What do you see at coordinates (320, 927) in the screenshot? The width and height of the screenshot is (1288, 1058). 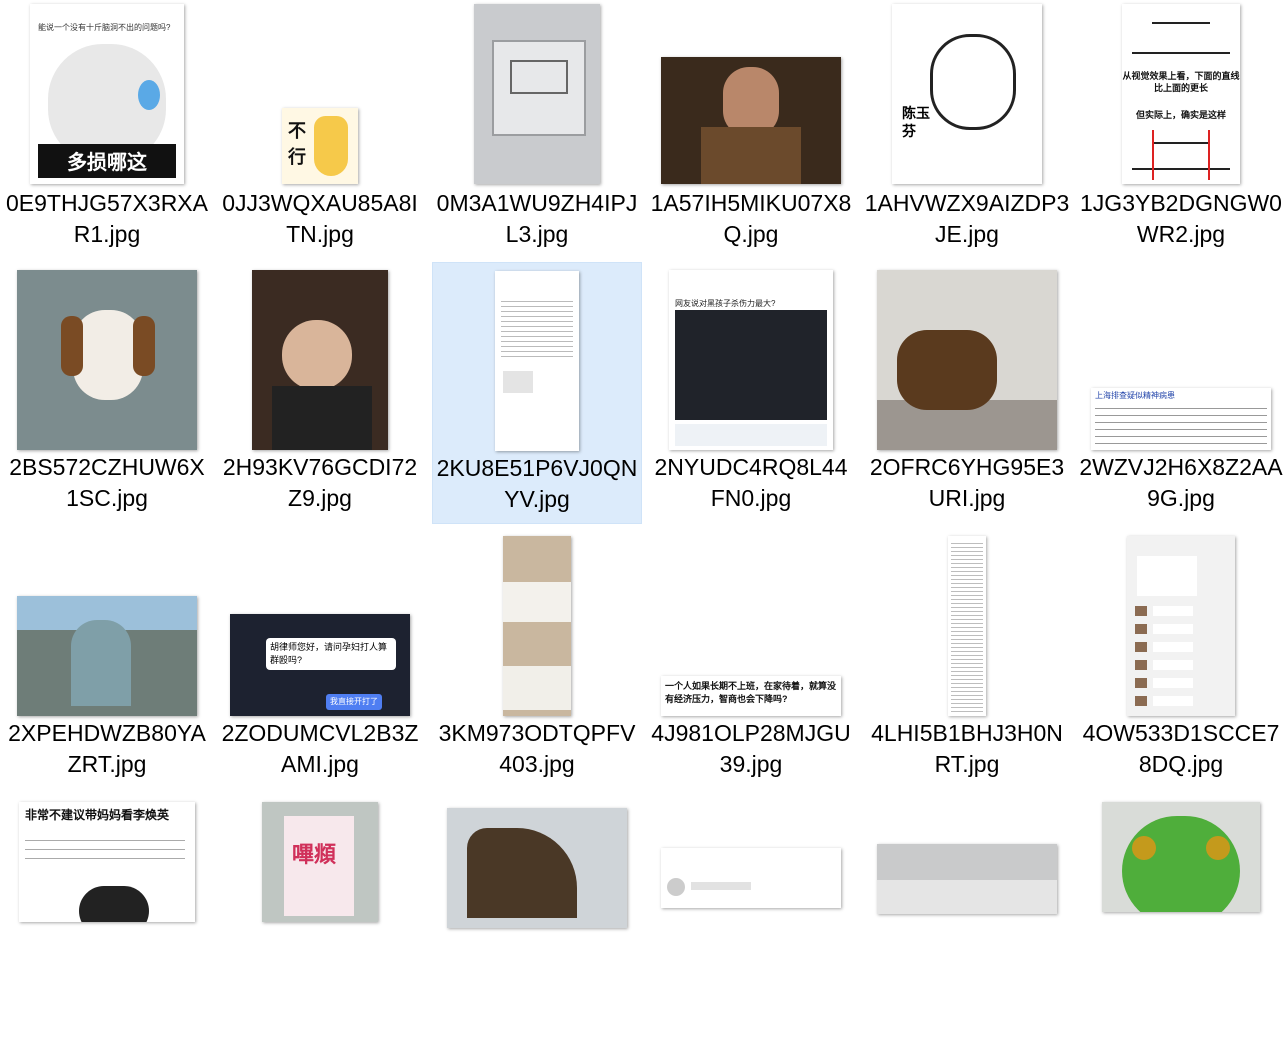 I see `file-item: 嗶頫` at bounding box center [320, 927].